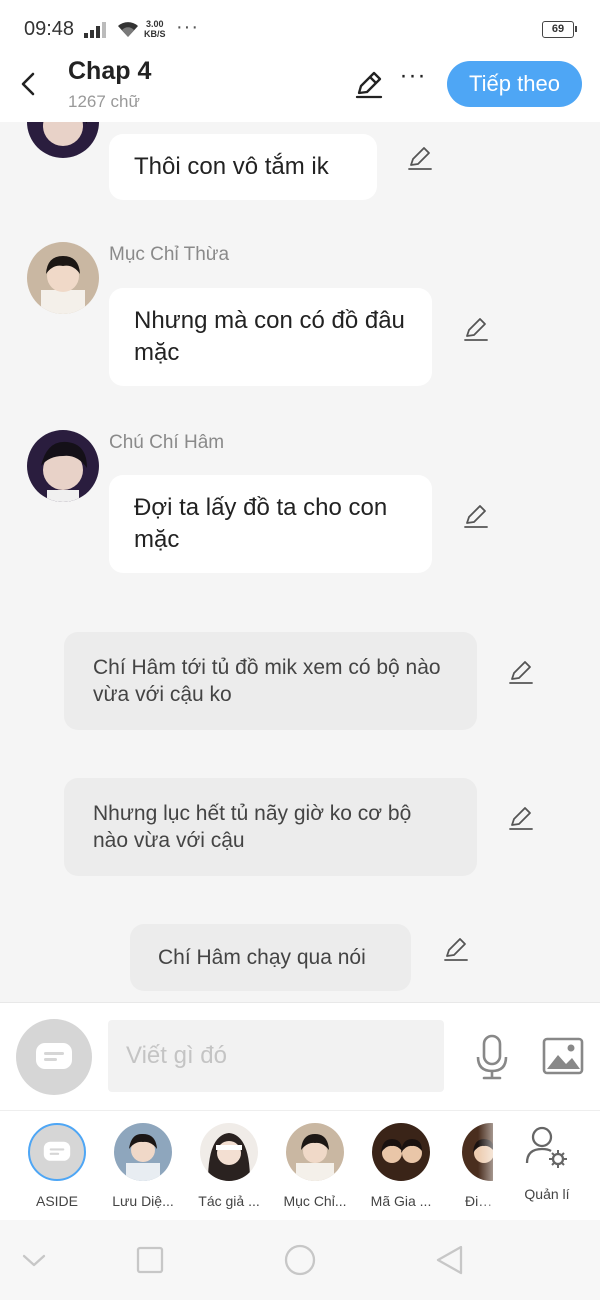 The image size is (600, 1300). What do you see at coordinates (231, 166) in the screenshot?
I see `message-text: Thôi con vô tắm ik` at bounding box center [231, 166].